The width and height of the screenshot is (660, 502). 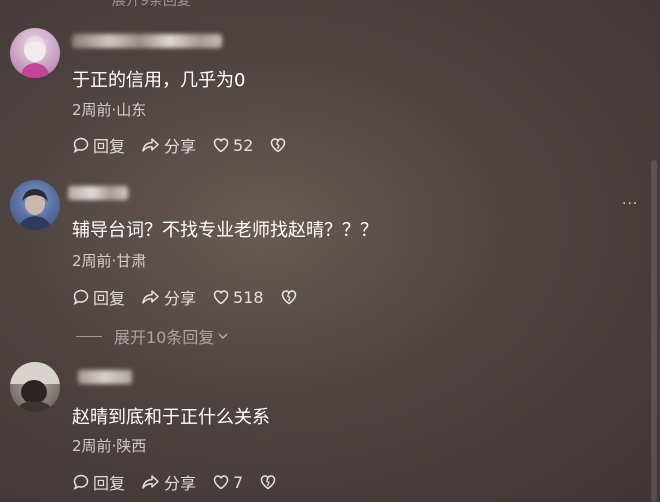 I want to click on comment-actions: 回复 分享 518, so click(x=194, y=297).